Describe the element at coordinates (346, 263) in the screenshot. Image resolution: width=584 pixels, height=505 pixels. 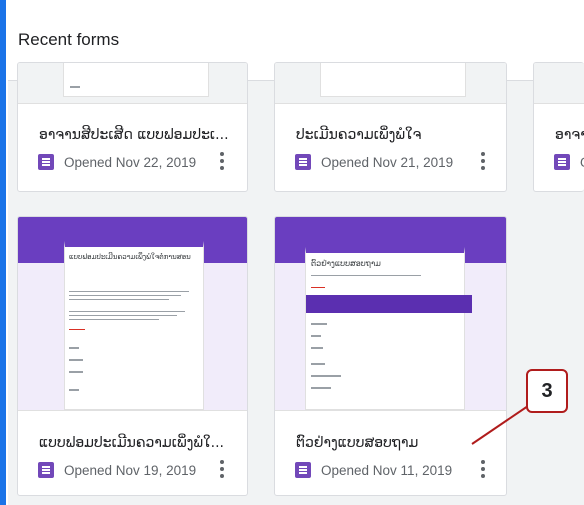
I see `preview-title: ຕົວຢ່າງແບບສອບຖາມ` at that location.